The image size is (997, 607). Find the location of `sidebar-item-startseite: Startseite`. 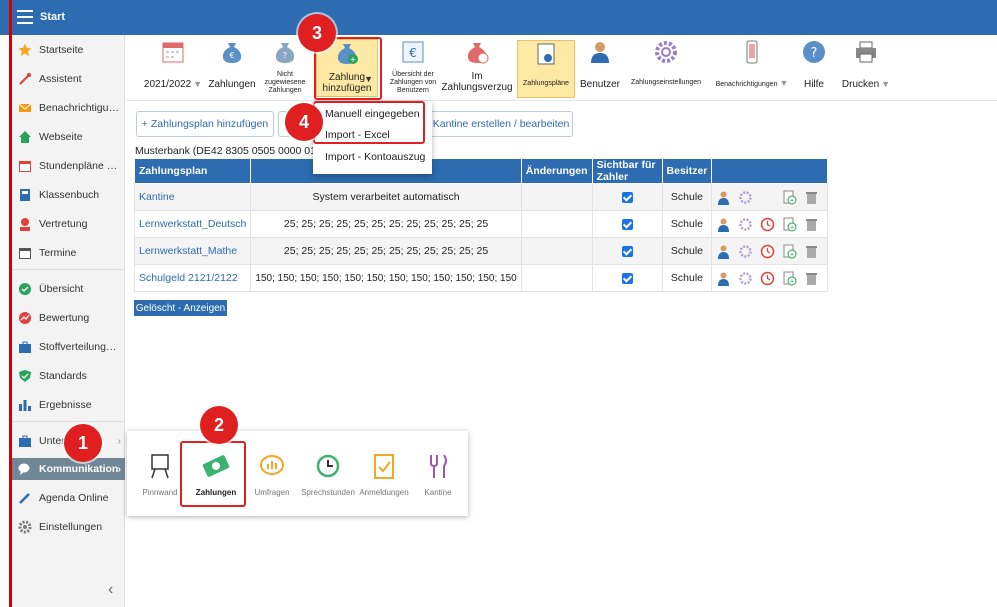

sidebar-item-startseite: Startseite is located at coordinates (68, 50).